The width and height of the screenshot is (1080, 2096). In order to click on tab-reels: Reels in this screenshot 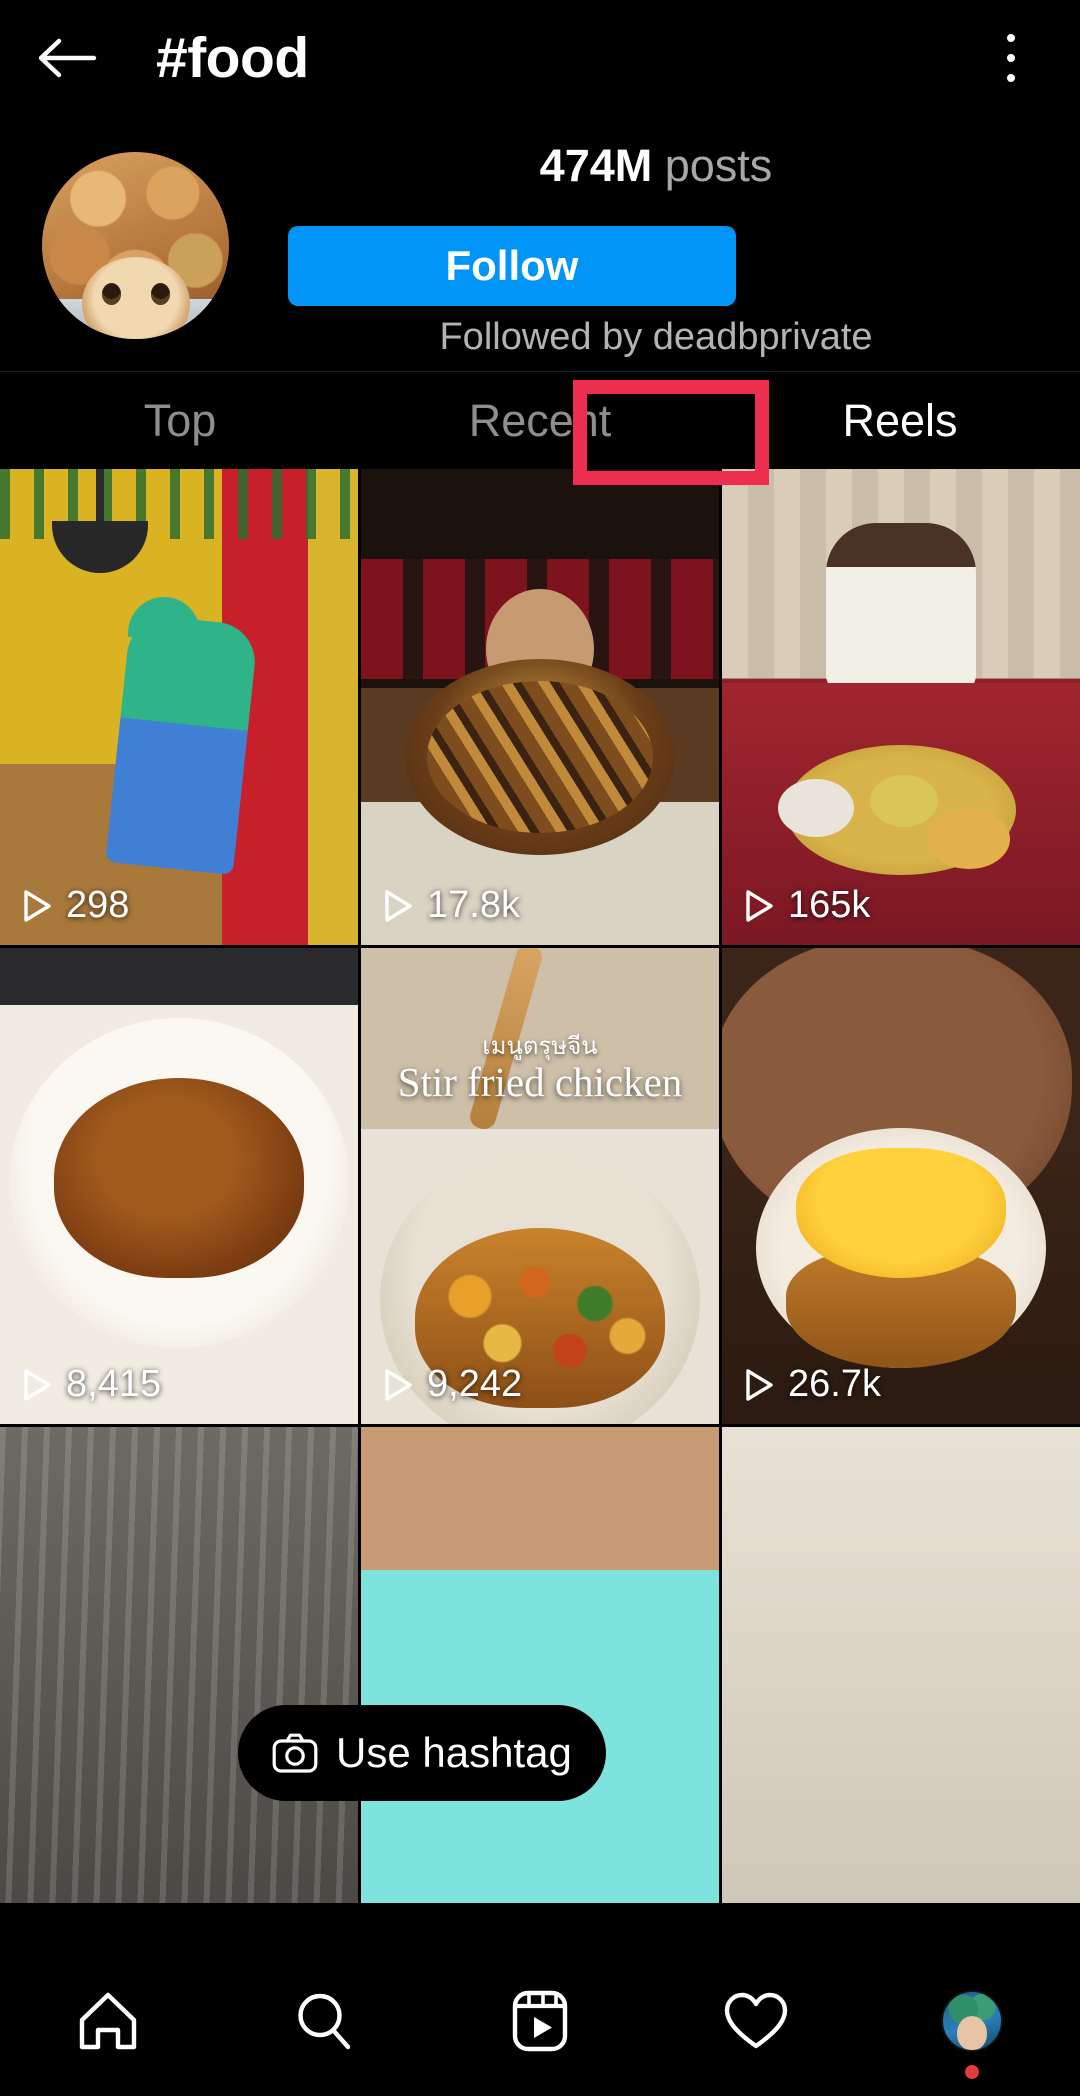, I will do `click(900, 420)`.